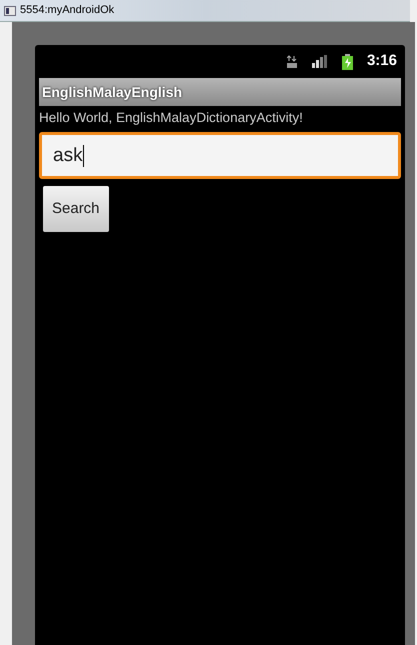 This screenshot has width=417, height=645. What do you see at coordinates (381, 61) in the screenshot?
I see `status-time: 3:16` at bounding box center [381, 61].